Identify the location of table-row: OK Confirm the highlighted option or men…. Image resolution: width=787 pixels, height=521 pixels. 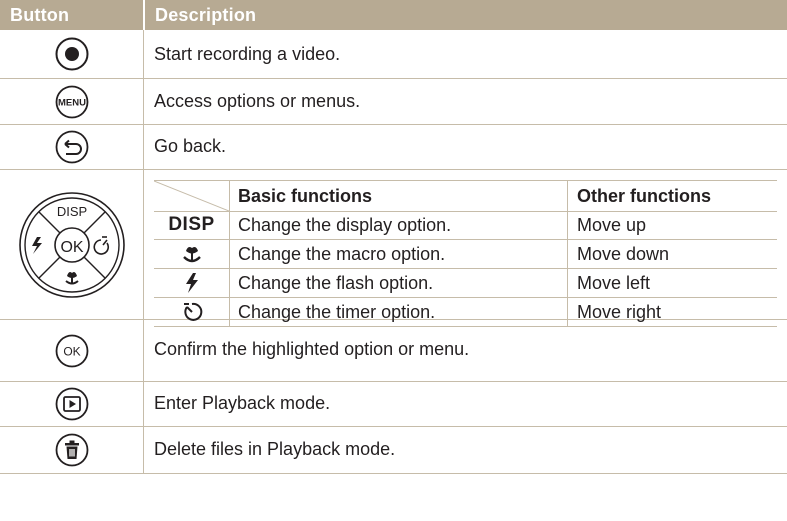
(393, 351).